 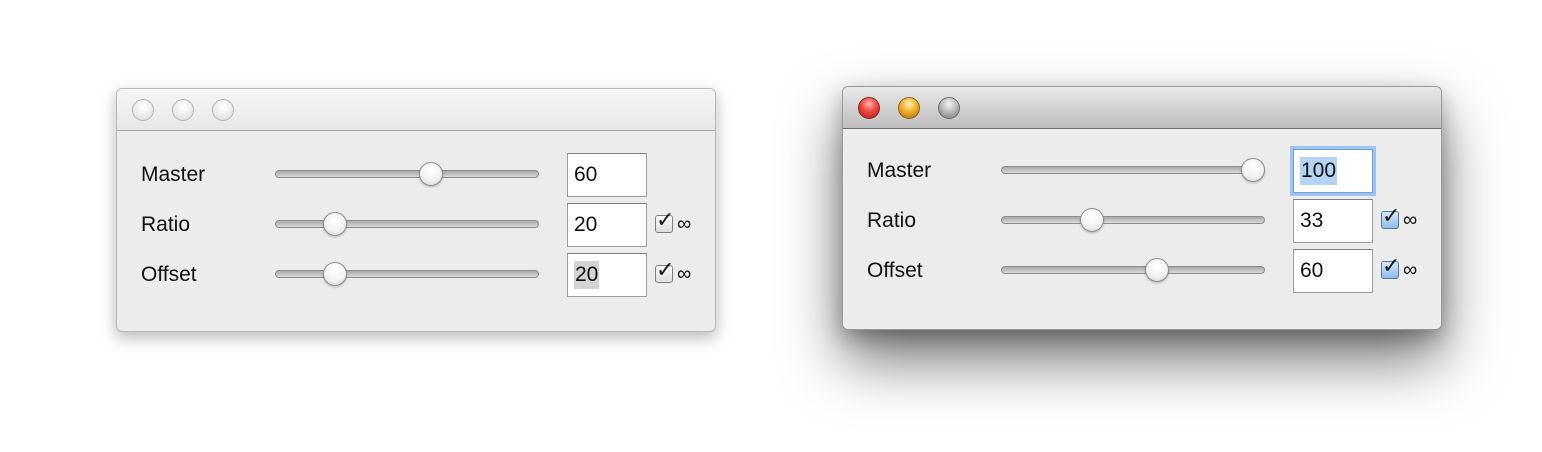 I want to click on master-value: 60, so click(x=586, y=174).